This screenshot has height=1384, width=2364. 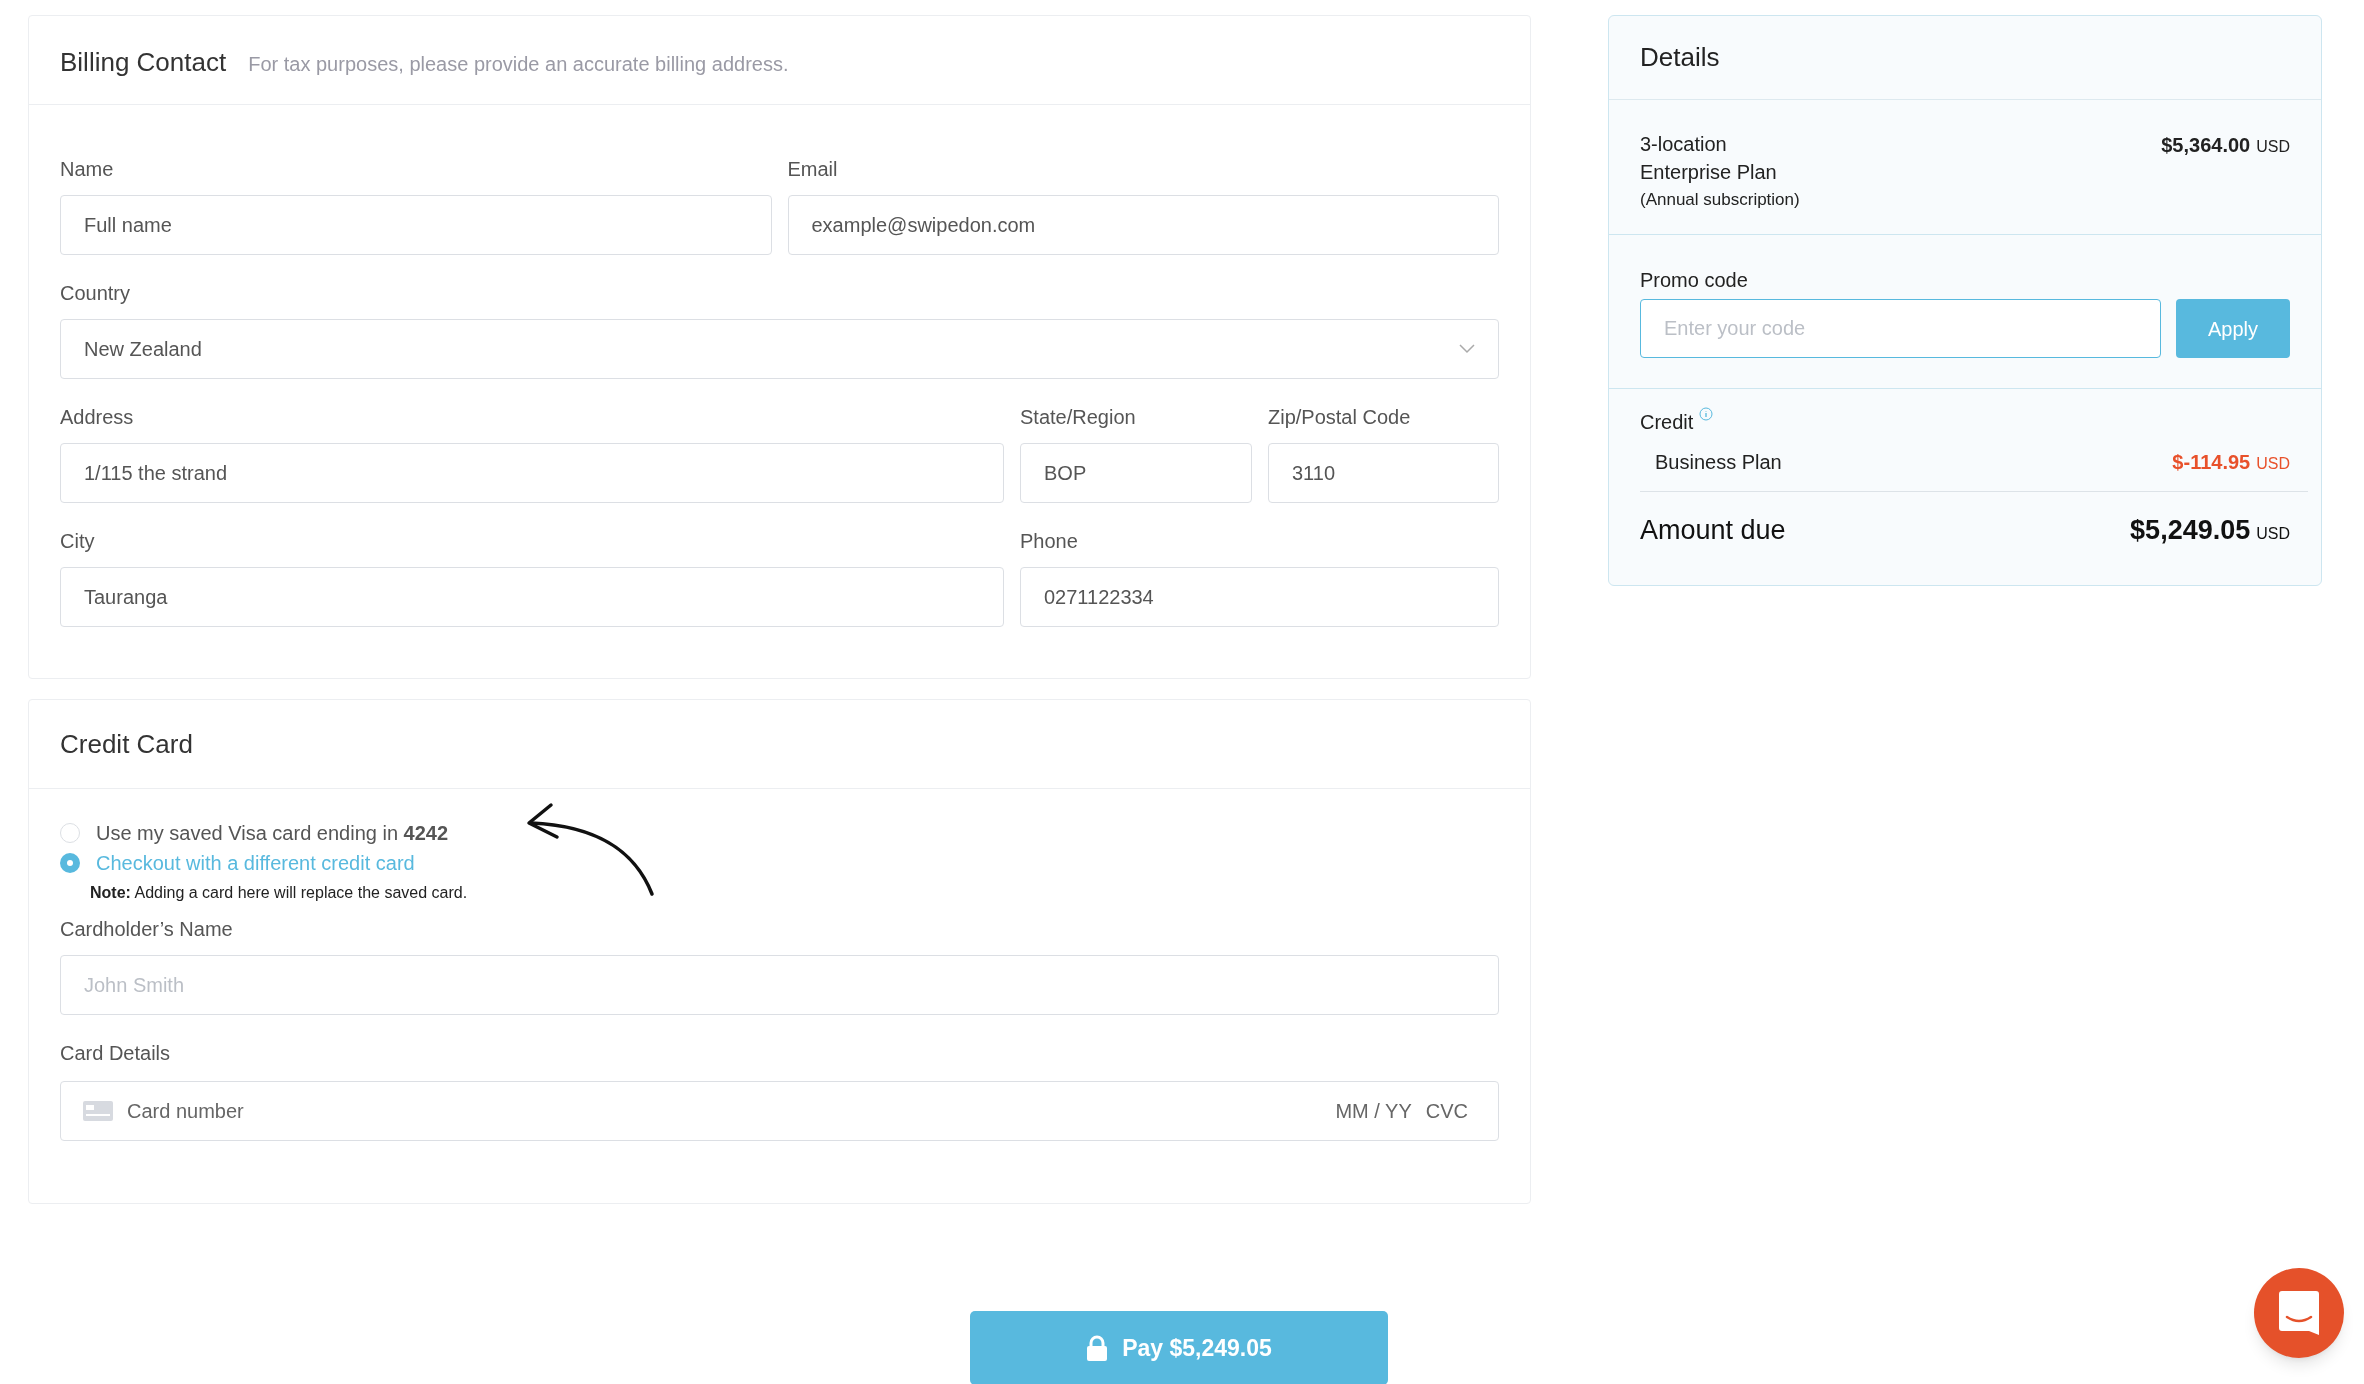 What do you see at coordinates (1709, 172) in the screenshot?
I see `plan-name: Enterprise Plan` at bounding box center [1709, 172].